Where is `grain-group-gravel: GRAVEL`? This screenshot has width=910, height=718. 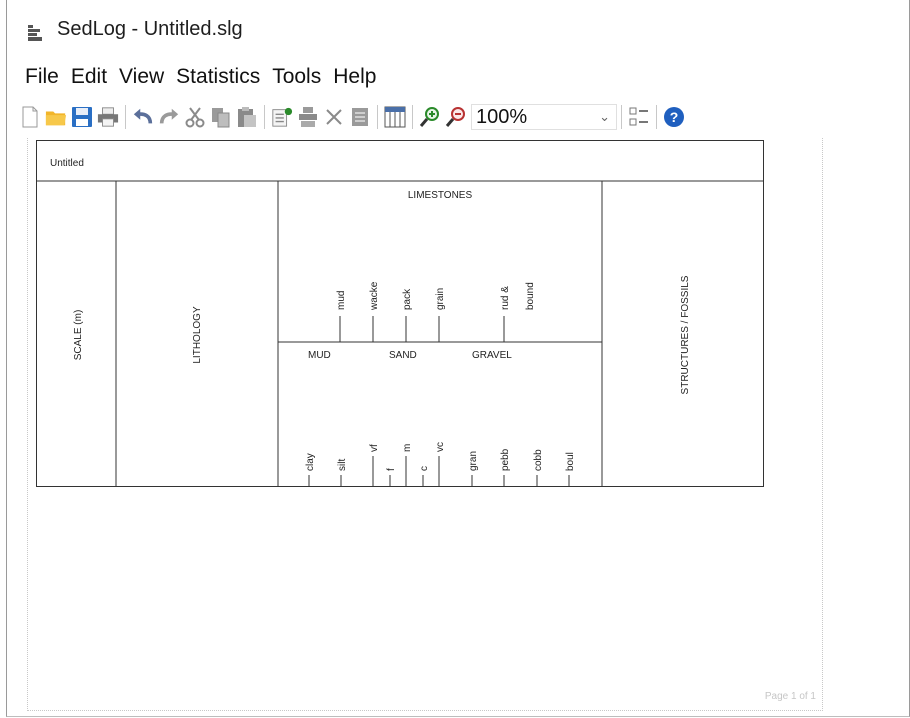 grain-group-gravel: GRAVEL is located at coordinates (492, 355).